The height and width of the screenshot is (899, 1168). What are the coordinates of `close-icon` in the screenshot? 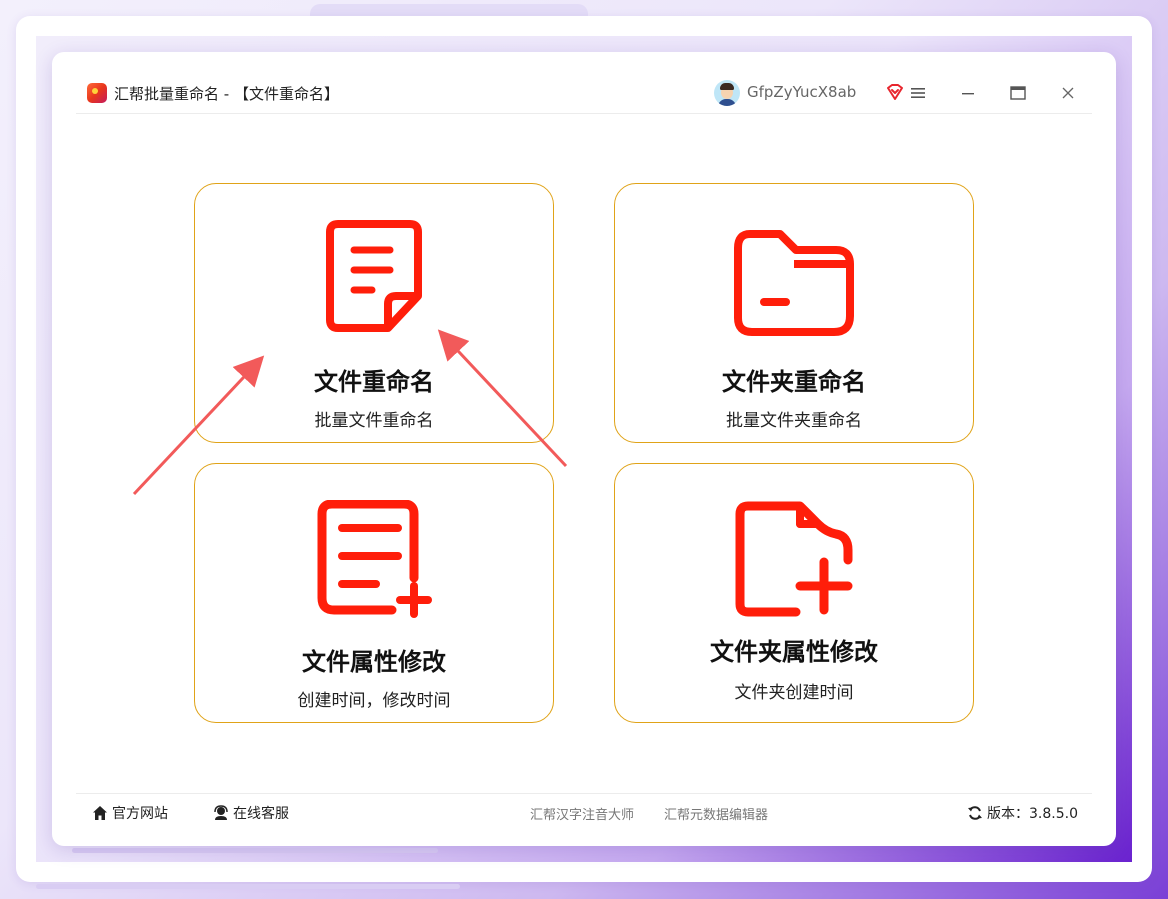 It's located at (1068, 93).